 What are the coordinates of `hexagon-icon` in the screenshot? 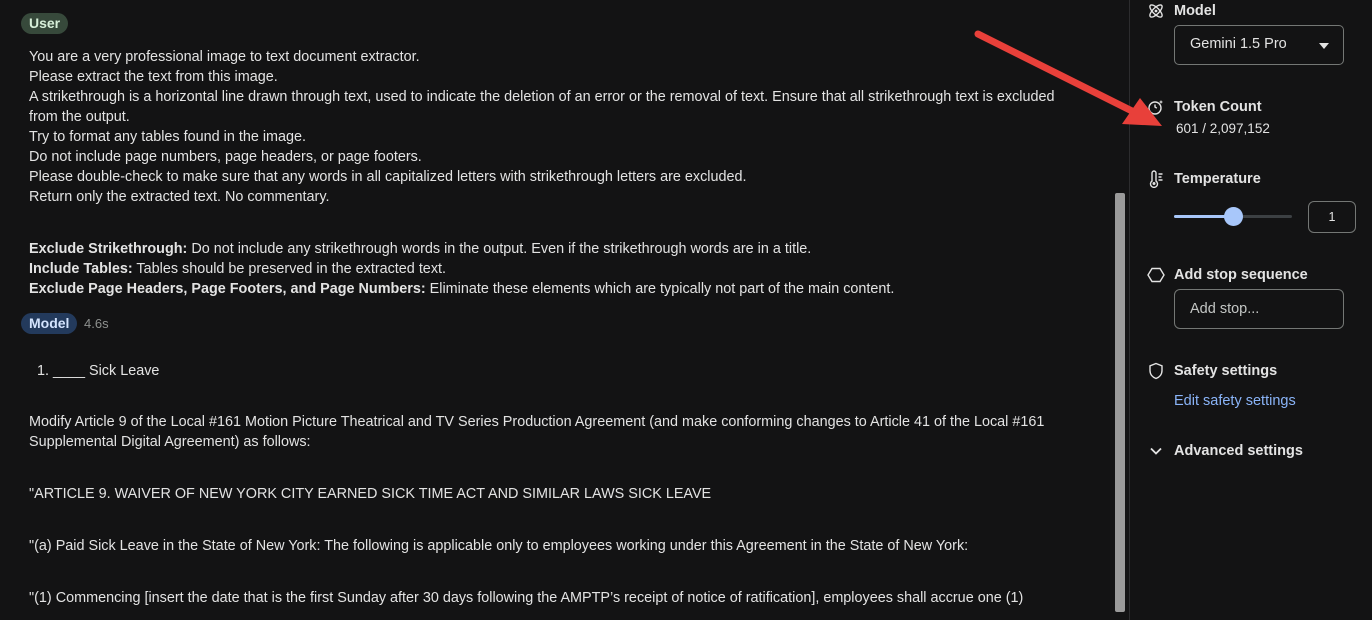 It's located at (1156, 275).